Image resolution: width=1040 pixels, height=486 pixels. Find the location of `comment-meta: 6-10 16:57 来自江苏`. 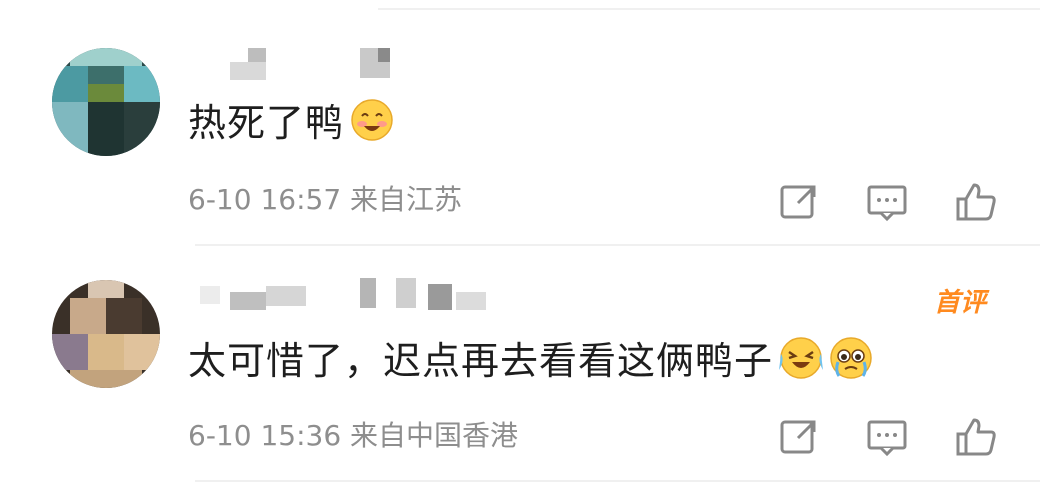

comment-meta: 6-10 16:57 来自江苏 is located at coordinates (325, 199).